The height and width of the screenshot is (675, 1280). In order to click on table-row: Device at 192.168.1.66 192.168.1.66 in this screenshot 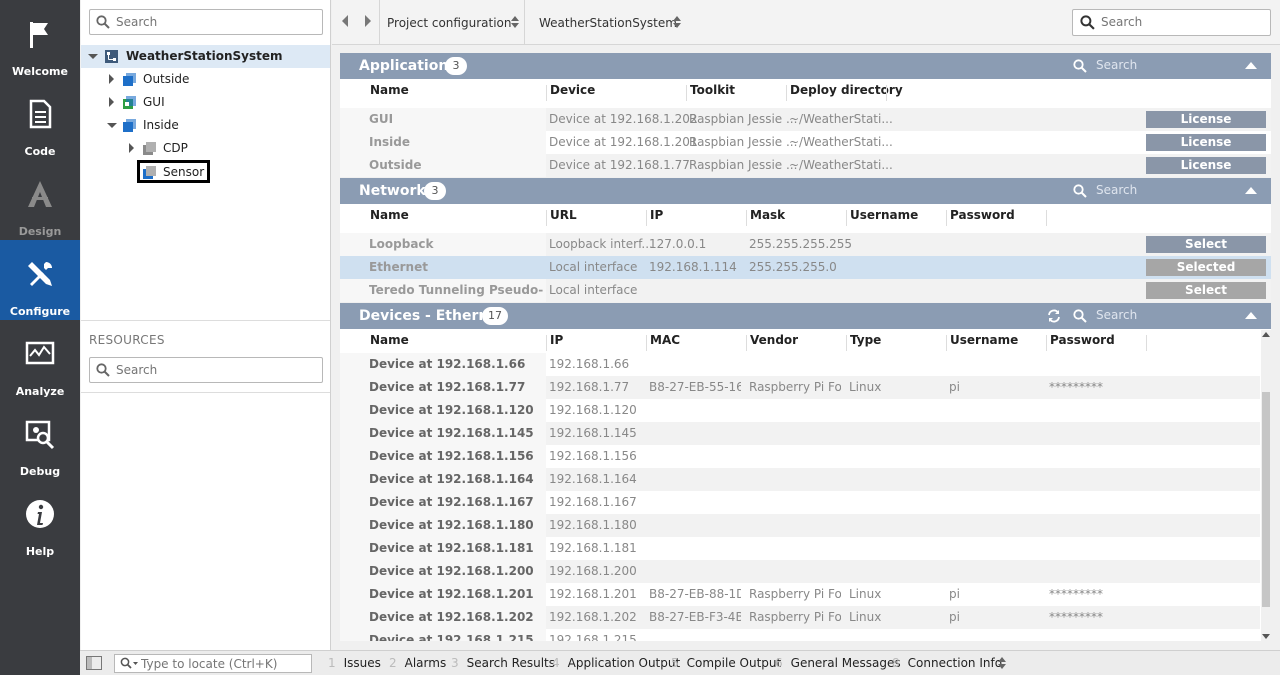, I will do `click(800, 364)`.